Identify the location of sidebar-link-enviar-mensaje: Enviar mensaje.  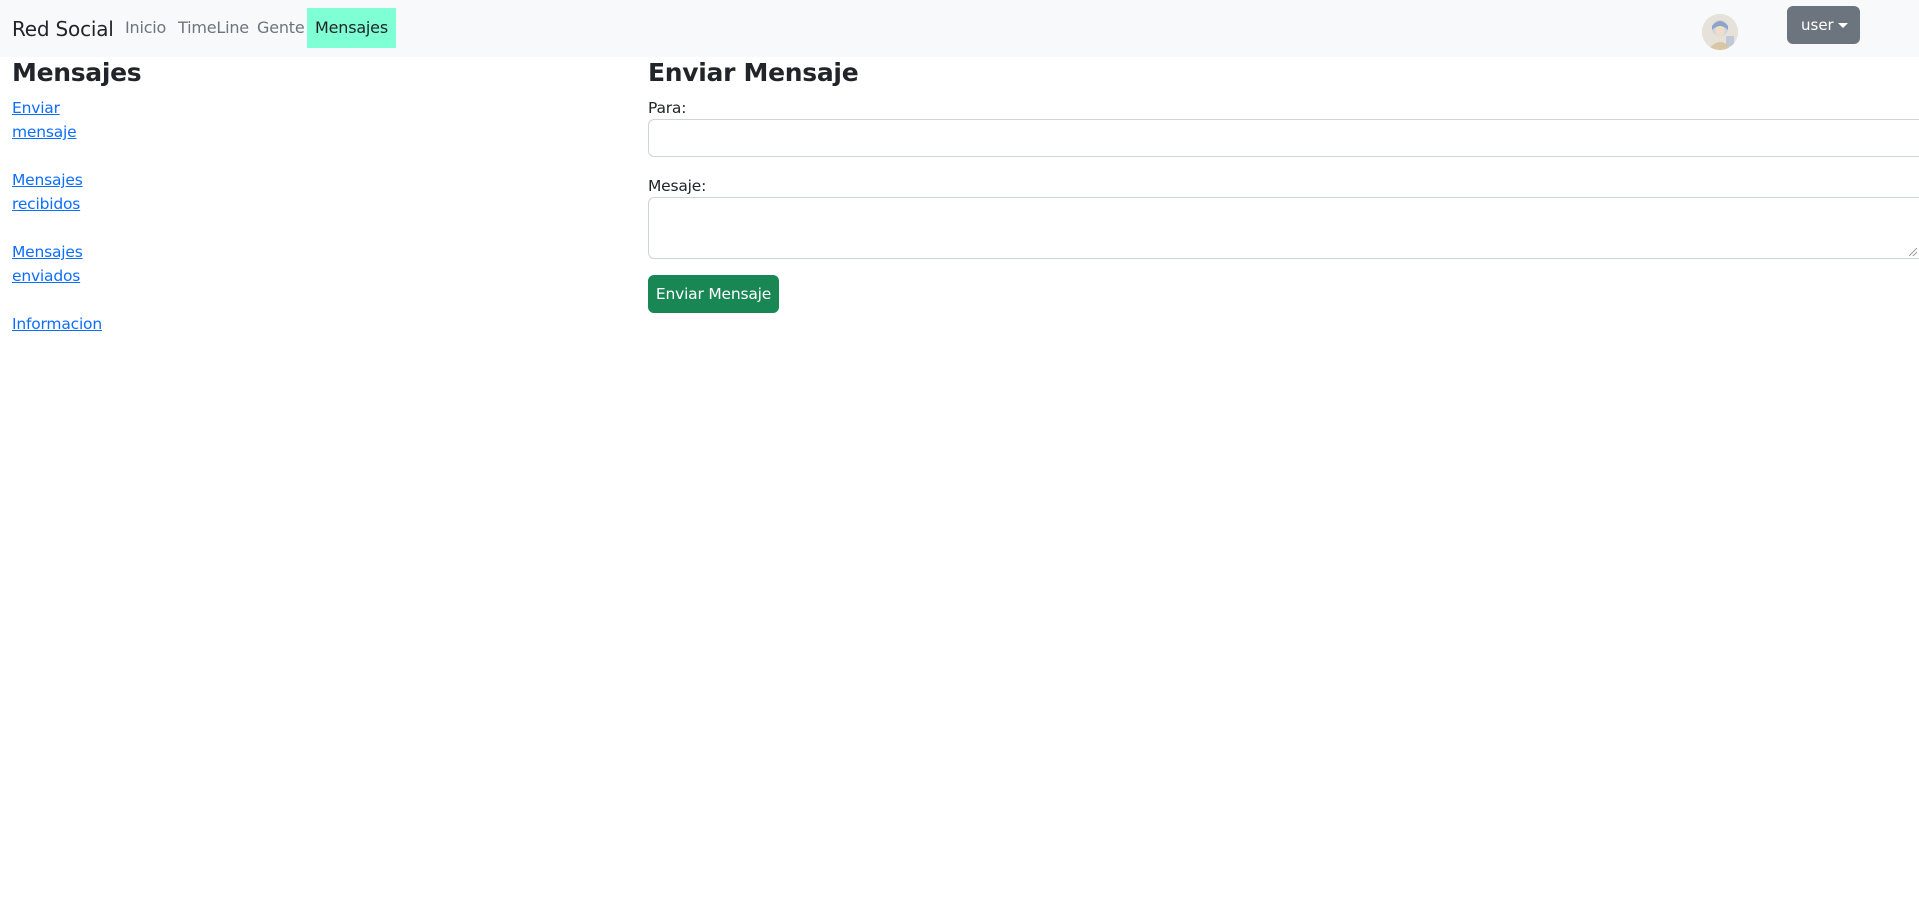
(57, 120).